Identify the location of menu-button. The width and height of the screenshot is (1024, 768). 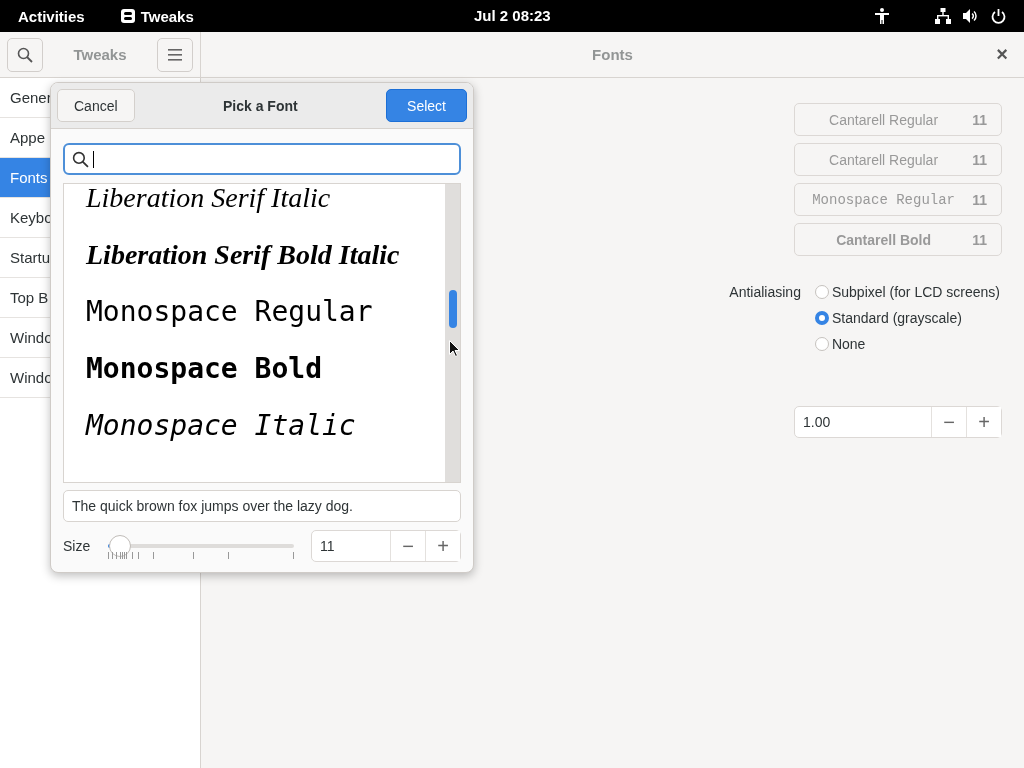
(175, 54).